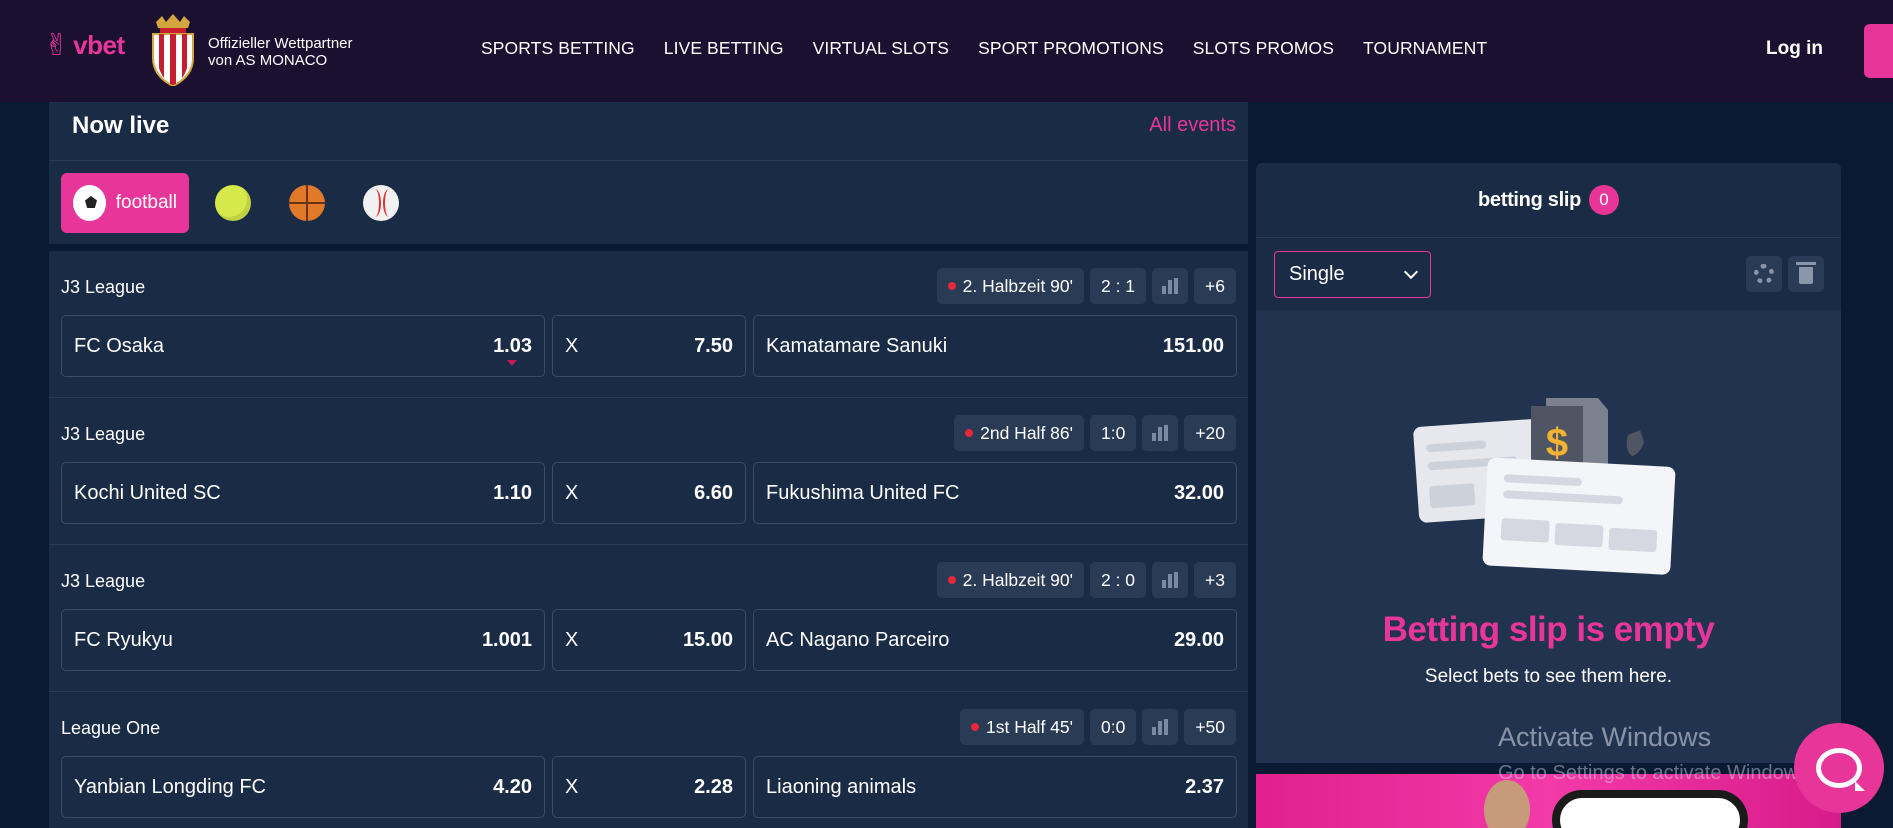 The image size is (1893, 828). What do you see at coordinates (713, 492) in the screenshot?
I see `draw-odd-value: 6.60` at bounding box center [713, 492].